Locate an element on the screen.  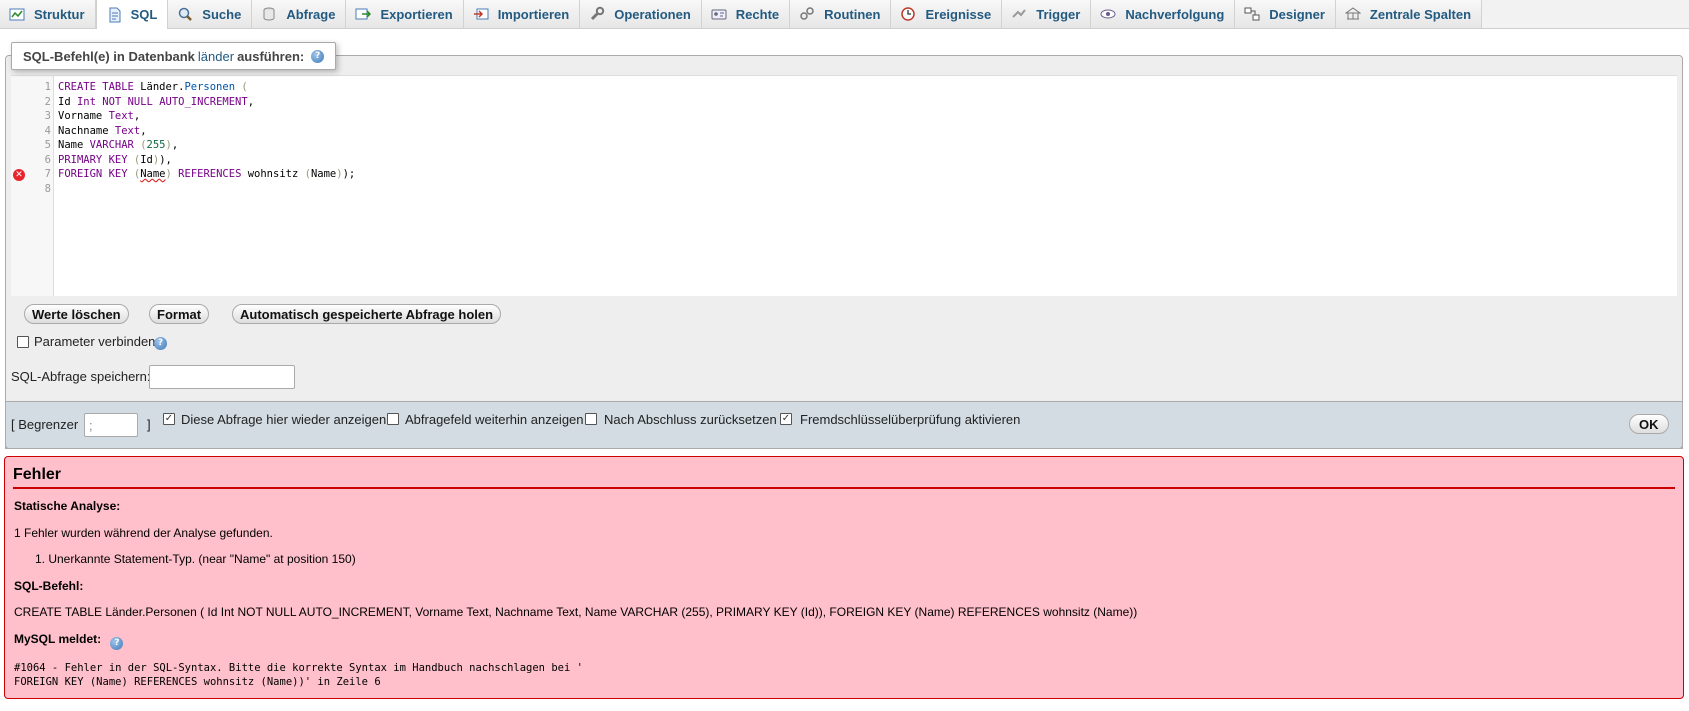
delimiter-input is located at coordinates (111, 425).